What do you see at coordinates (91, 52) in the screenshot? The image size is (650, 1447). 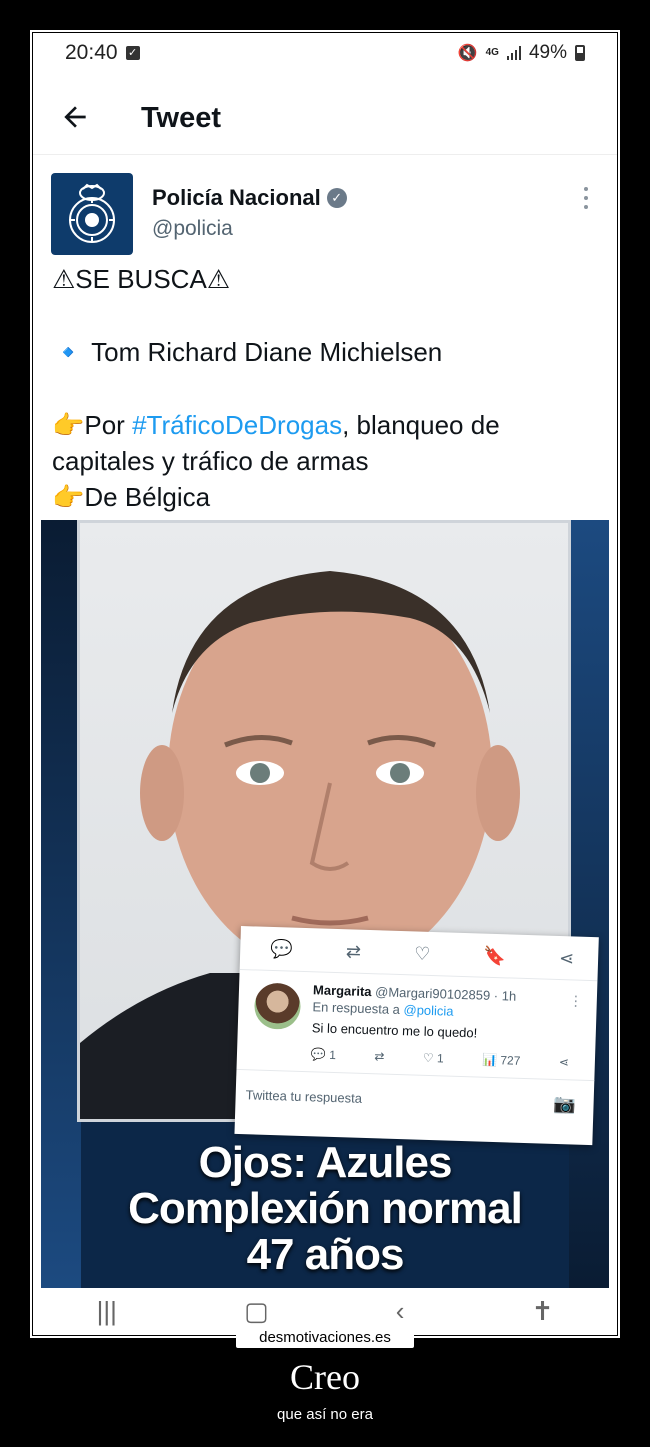 I see `status-time: 20:40` at bounding box center [91, 52].